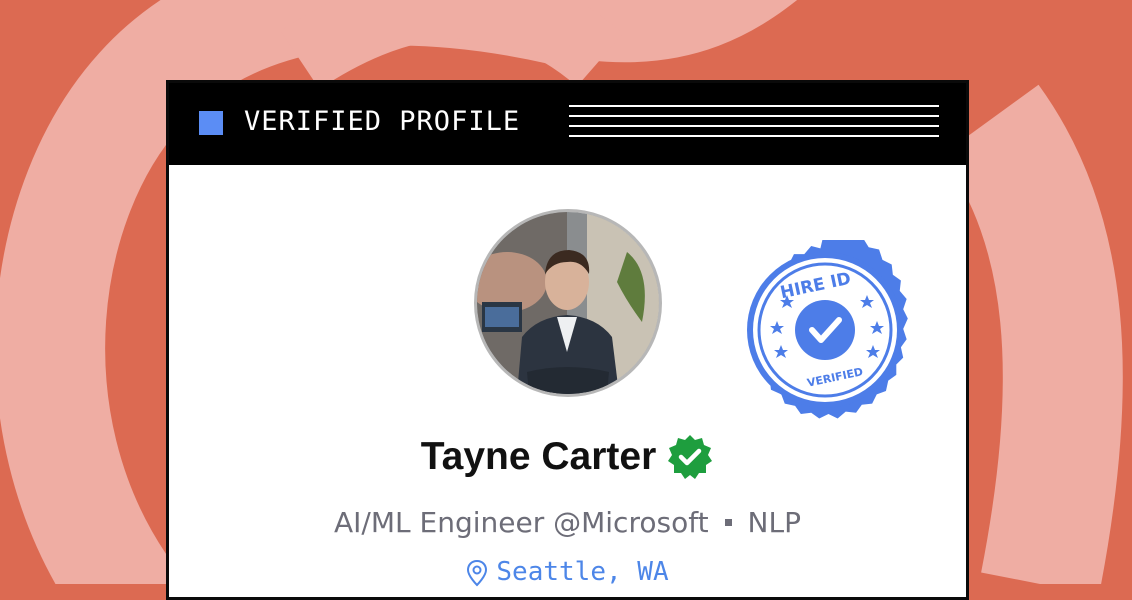 The height and width of the screenshot is (600, 1132). Describe the element at coordinates (382, 121) in the screenshot. I see `header-title: VERIFIED PROFILE` at that location.